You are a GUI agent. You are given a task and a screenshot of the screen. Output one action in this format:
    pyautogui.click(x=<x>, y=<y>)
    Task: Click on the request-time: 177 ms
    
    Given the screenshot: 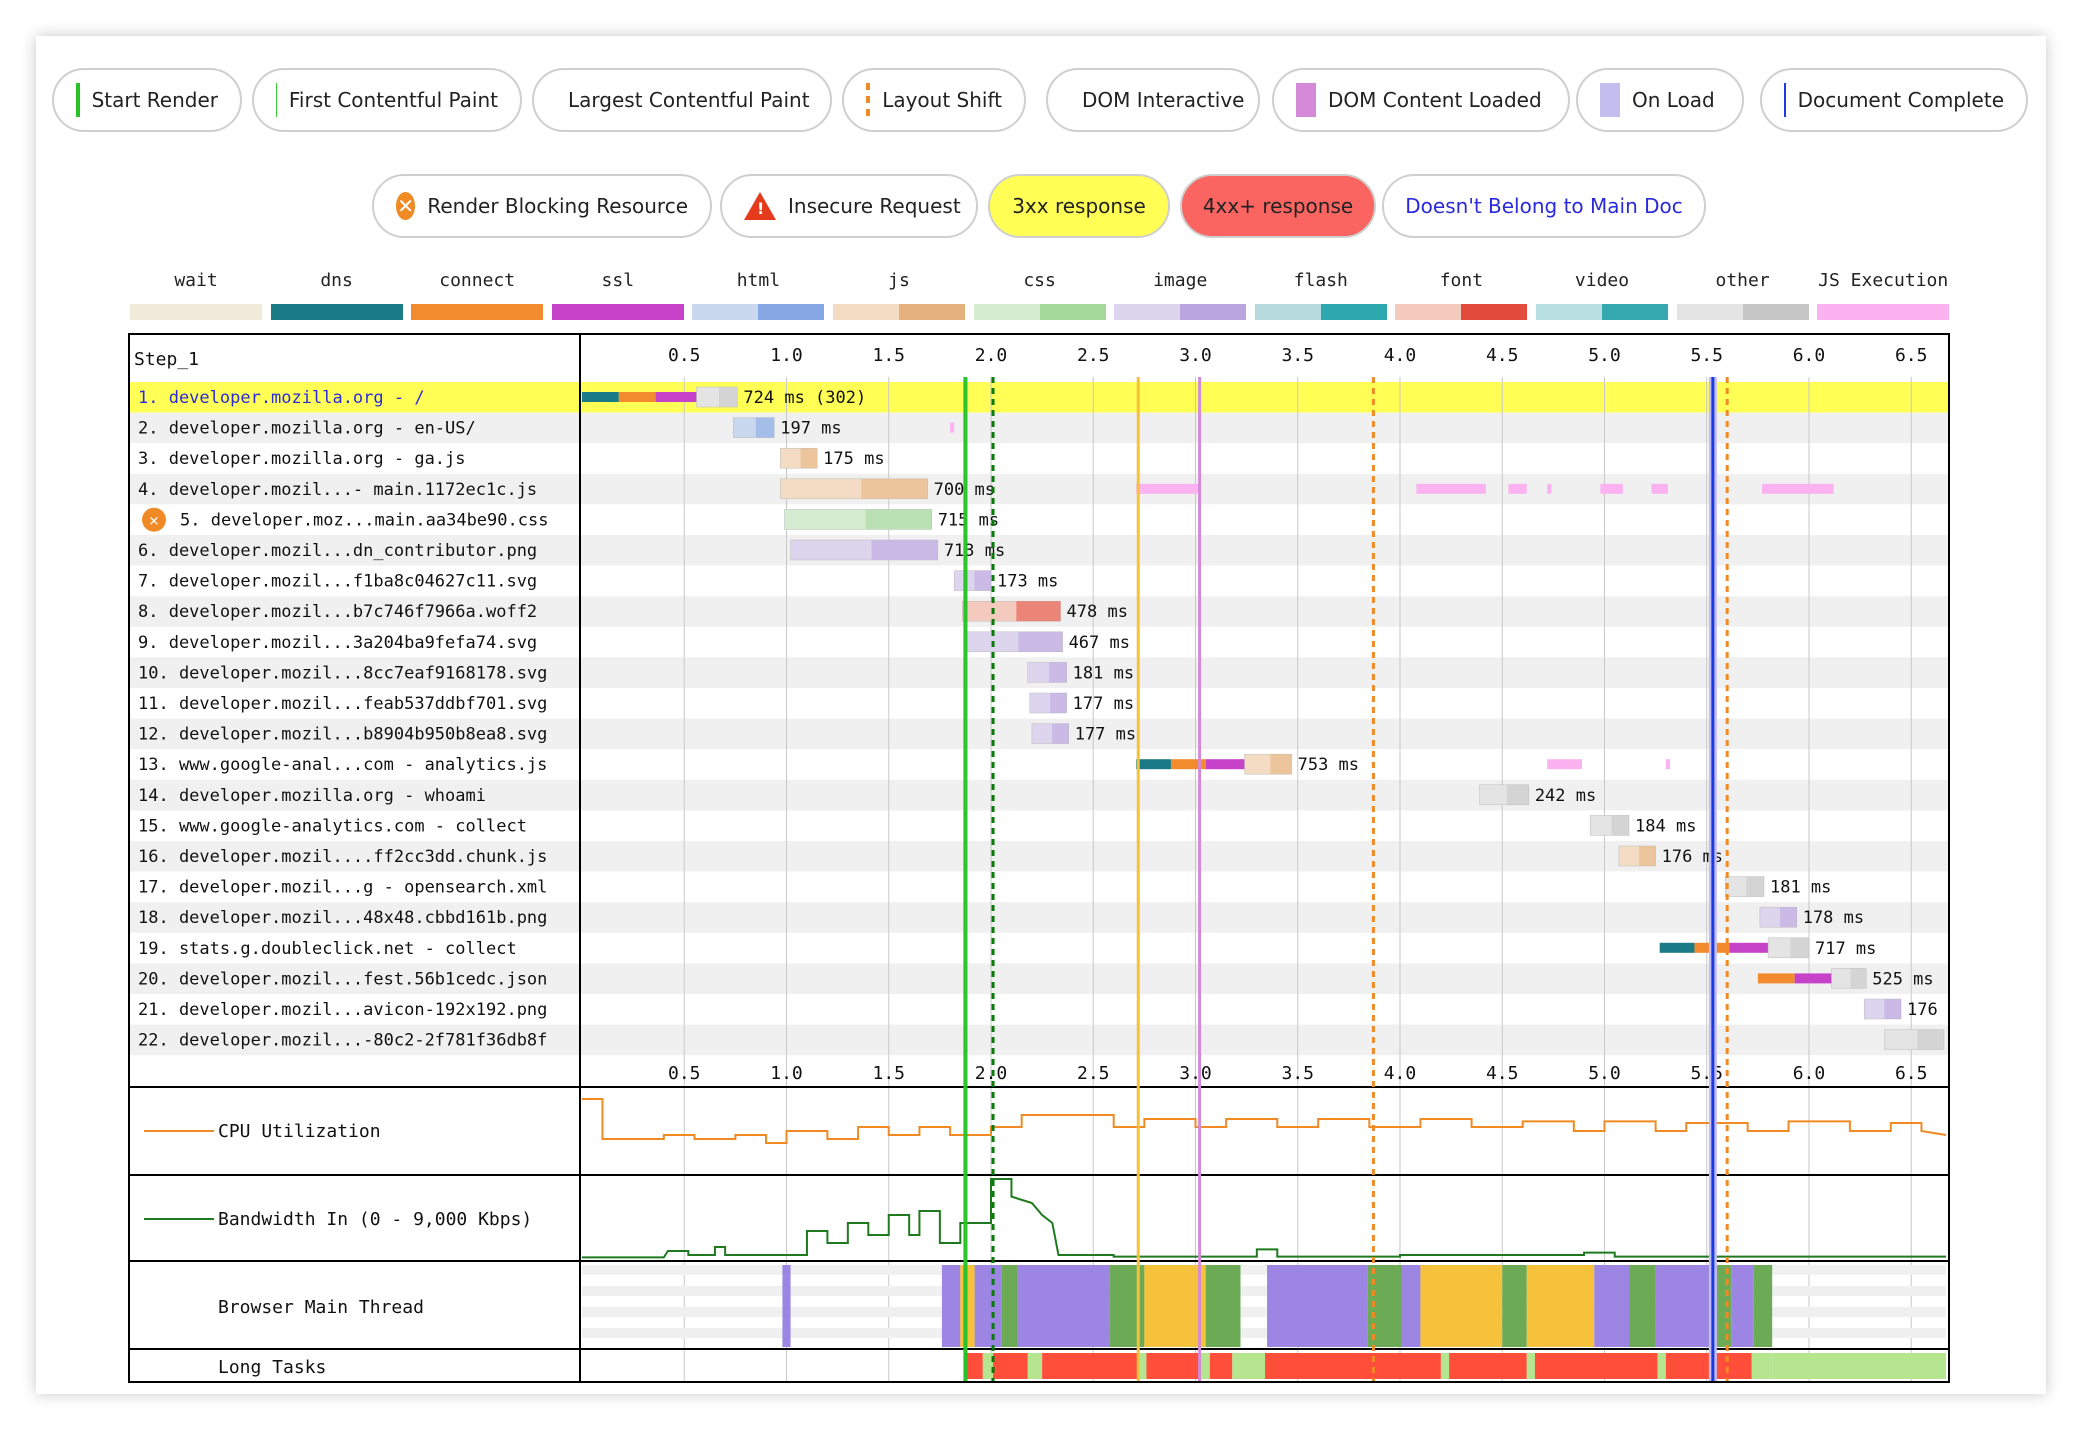 What is the action you would take?
    pyautogui.click(x=1105, y=735)
    